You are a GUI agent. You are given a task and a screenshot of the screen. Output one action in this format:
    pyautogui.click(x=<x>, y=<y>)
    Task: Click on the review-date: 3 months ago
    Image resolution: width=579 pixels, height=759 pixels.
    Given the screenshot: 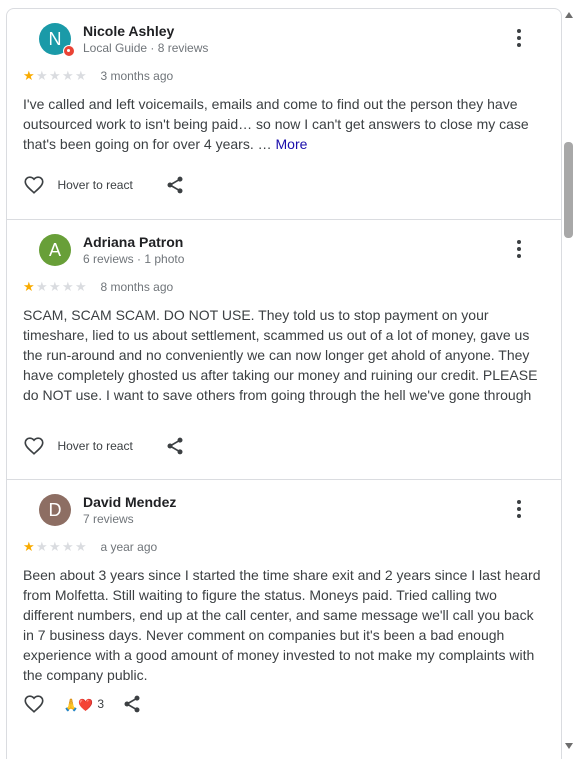 What is the action you would take?
    pyautogui.click(x=137, y=76)
    